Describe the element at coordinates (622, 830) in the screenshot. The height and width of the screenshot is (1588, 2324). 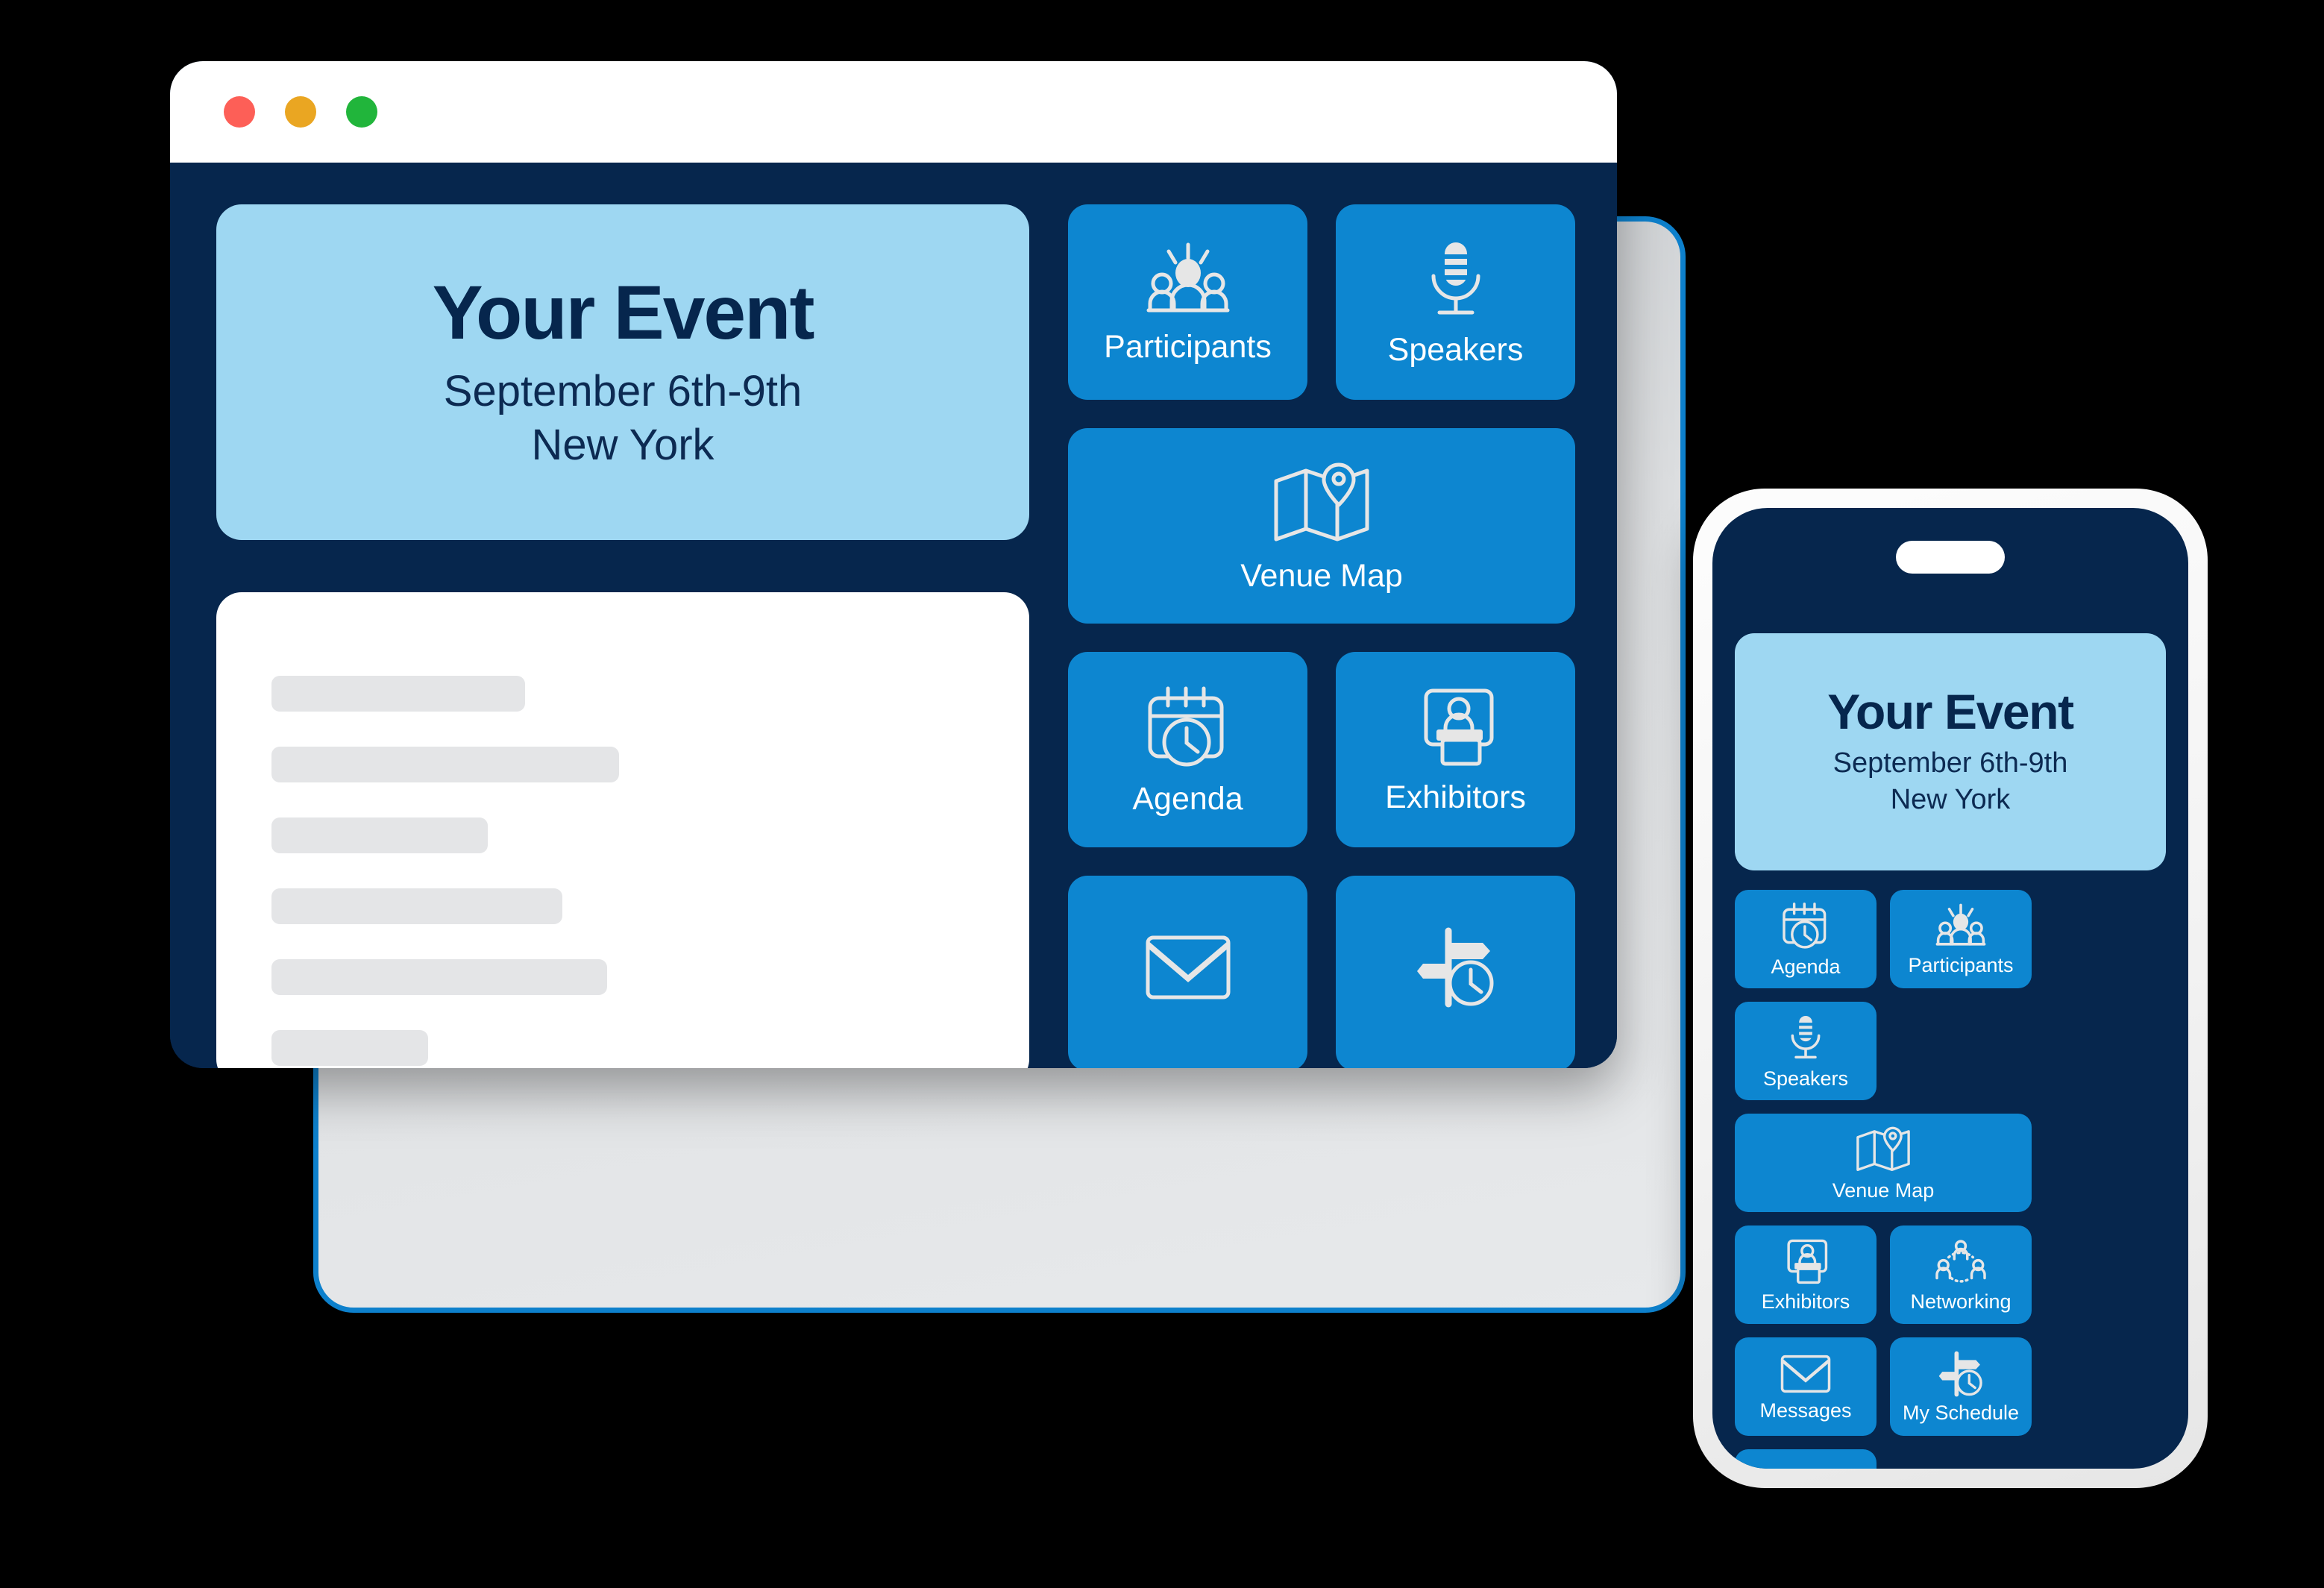
I see `content-placeholder-card` at that location.